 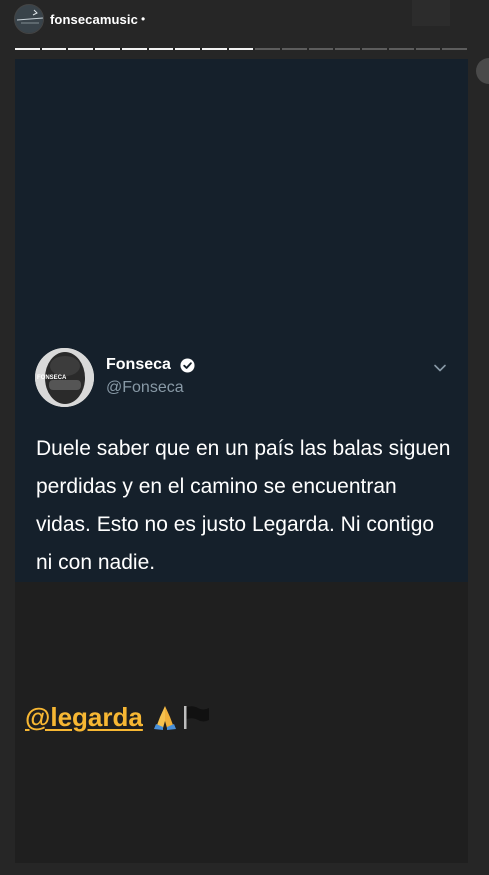 What do you see at coordinates (440, 368) in the screenshot?
I see `chevron-down-icon` at bounding box center [440, 368].